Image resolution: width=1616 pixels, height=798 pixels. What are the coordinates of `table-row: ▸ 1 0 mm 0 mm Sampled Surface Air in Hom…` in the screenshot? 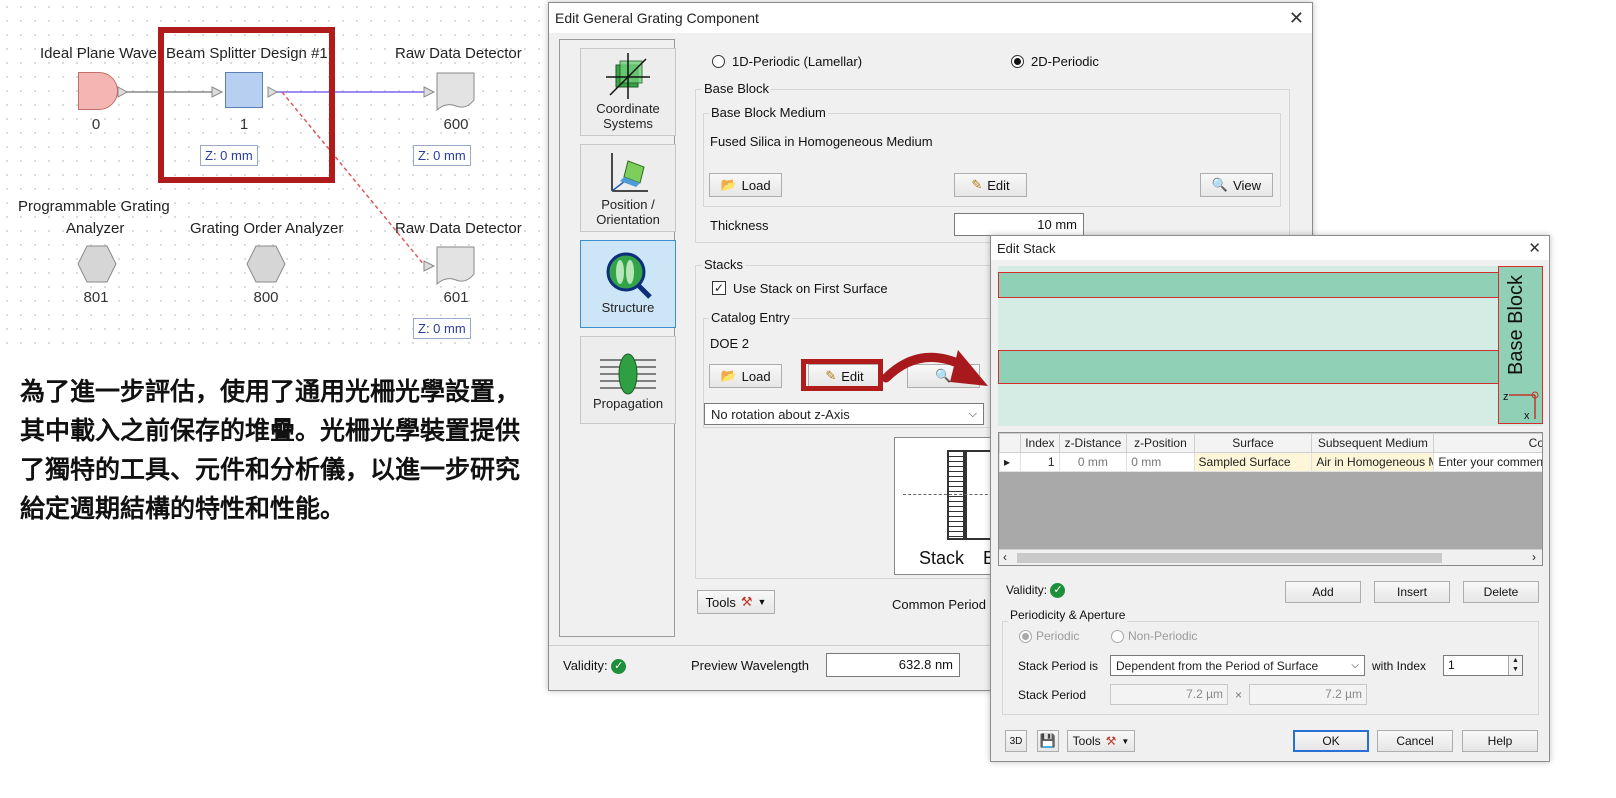 It's located at (1270, 462).